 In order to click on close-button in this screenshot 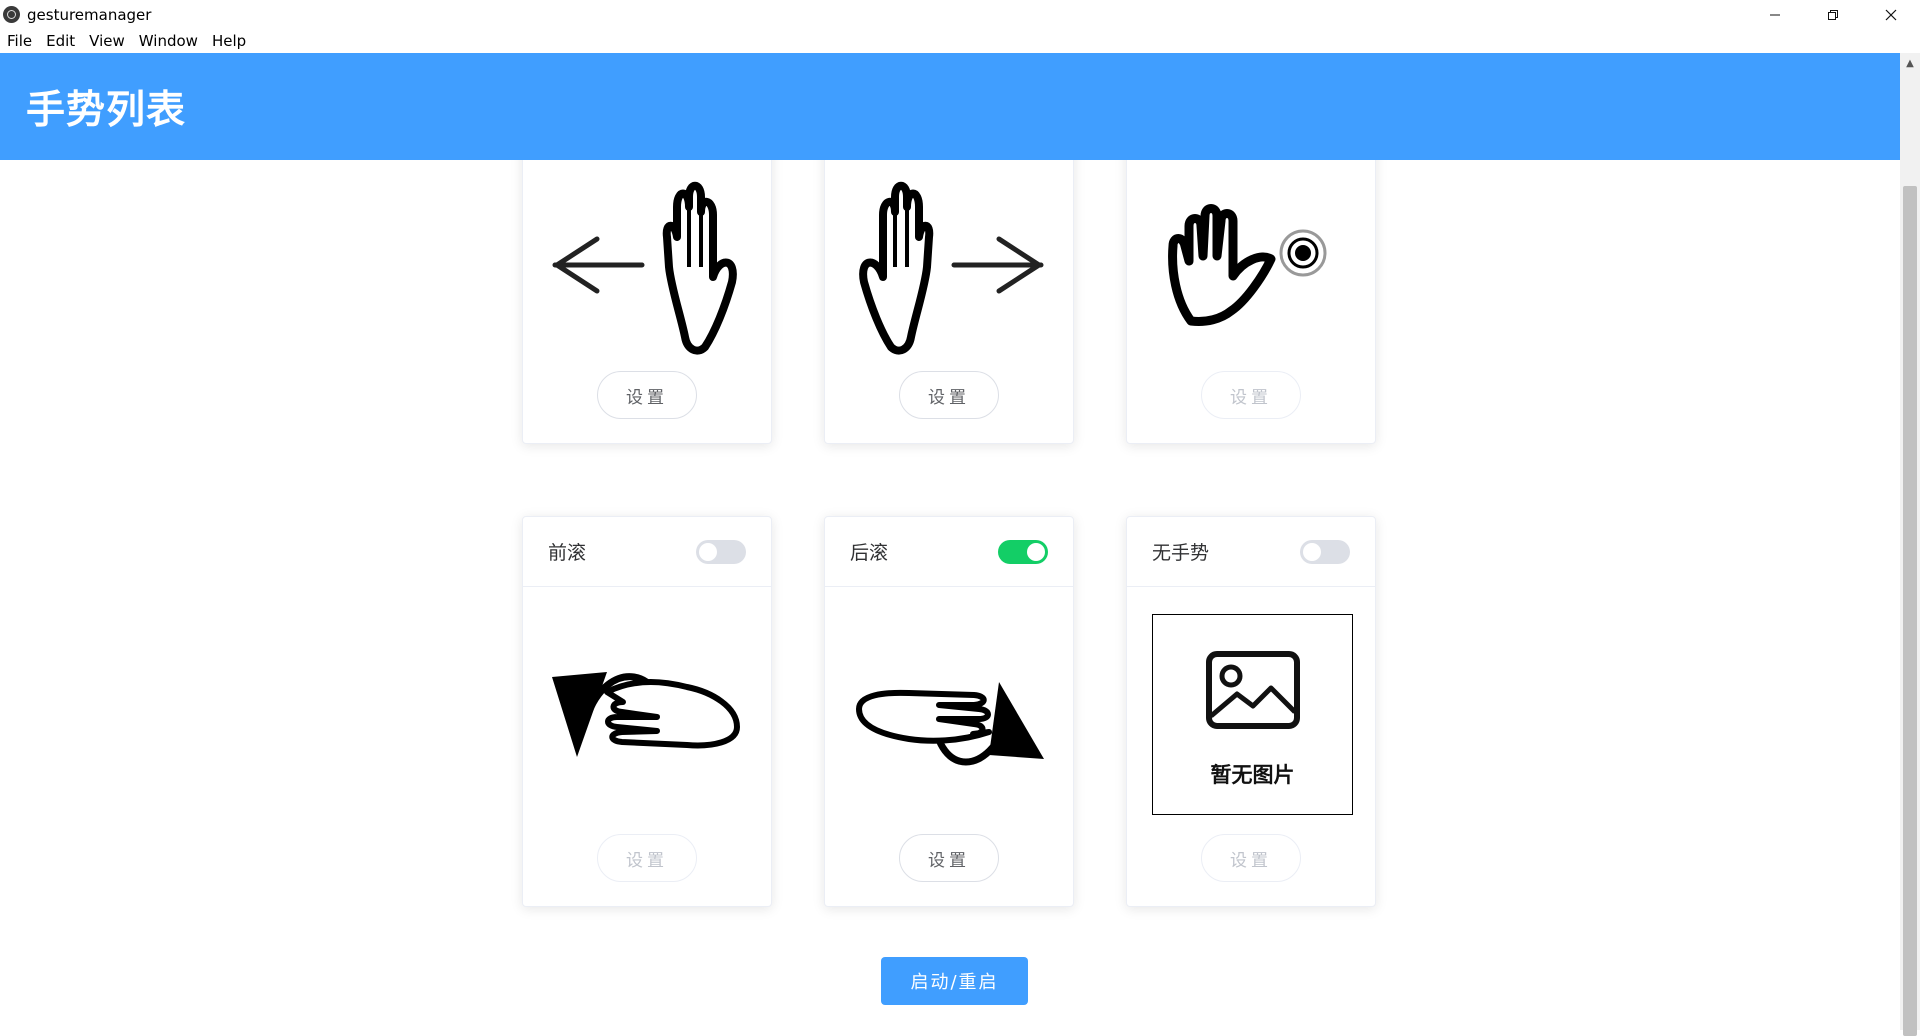, I will do `click(1891, 14)`.